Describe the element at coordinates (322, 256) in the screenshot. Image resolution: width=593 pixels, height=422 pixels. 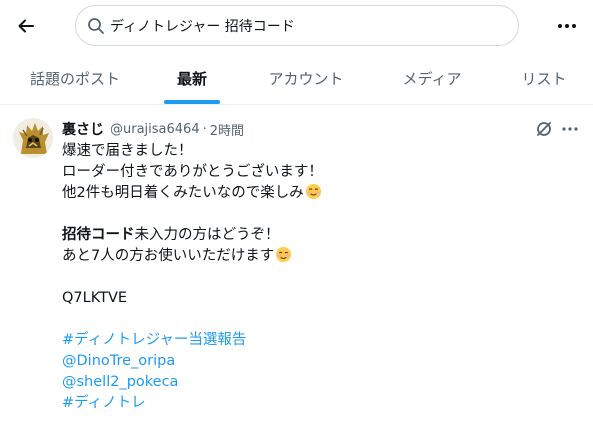
I see `tweet-line: あと7人の方お使いいただけます` at that location.